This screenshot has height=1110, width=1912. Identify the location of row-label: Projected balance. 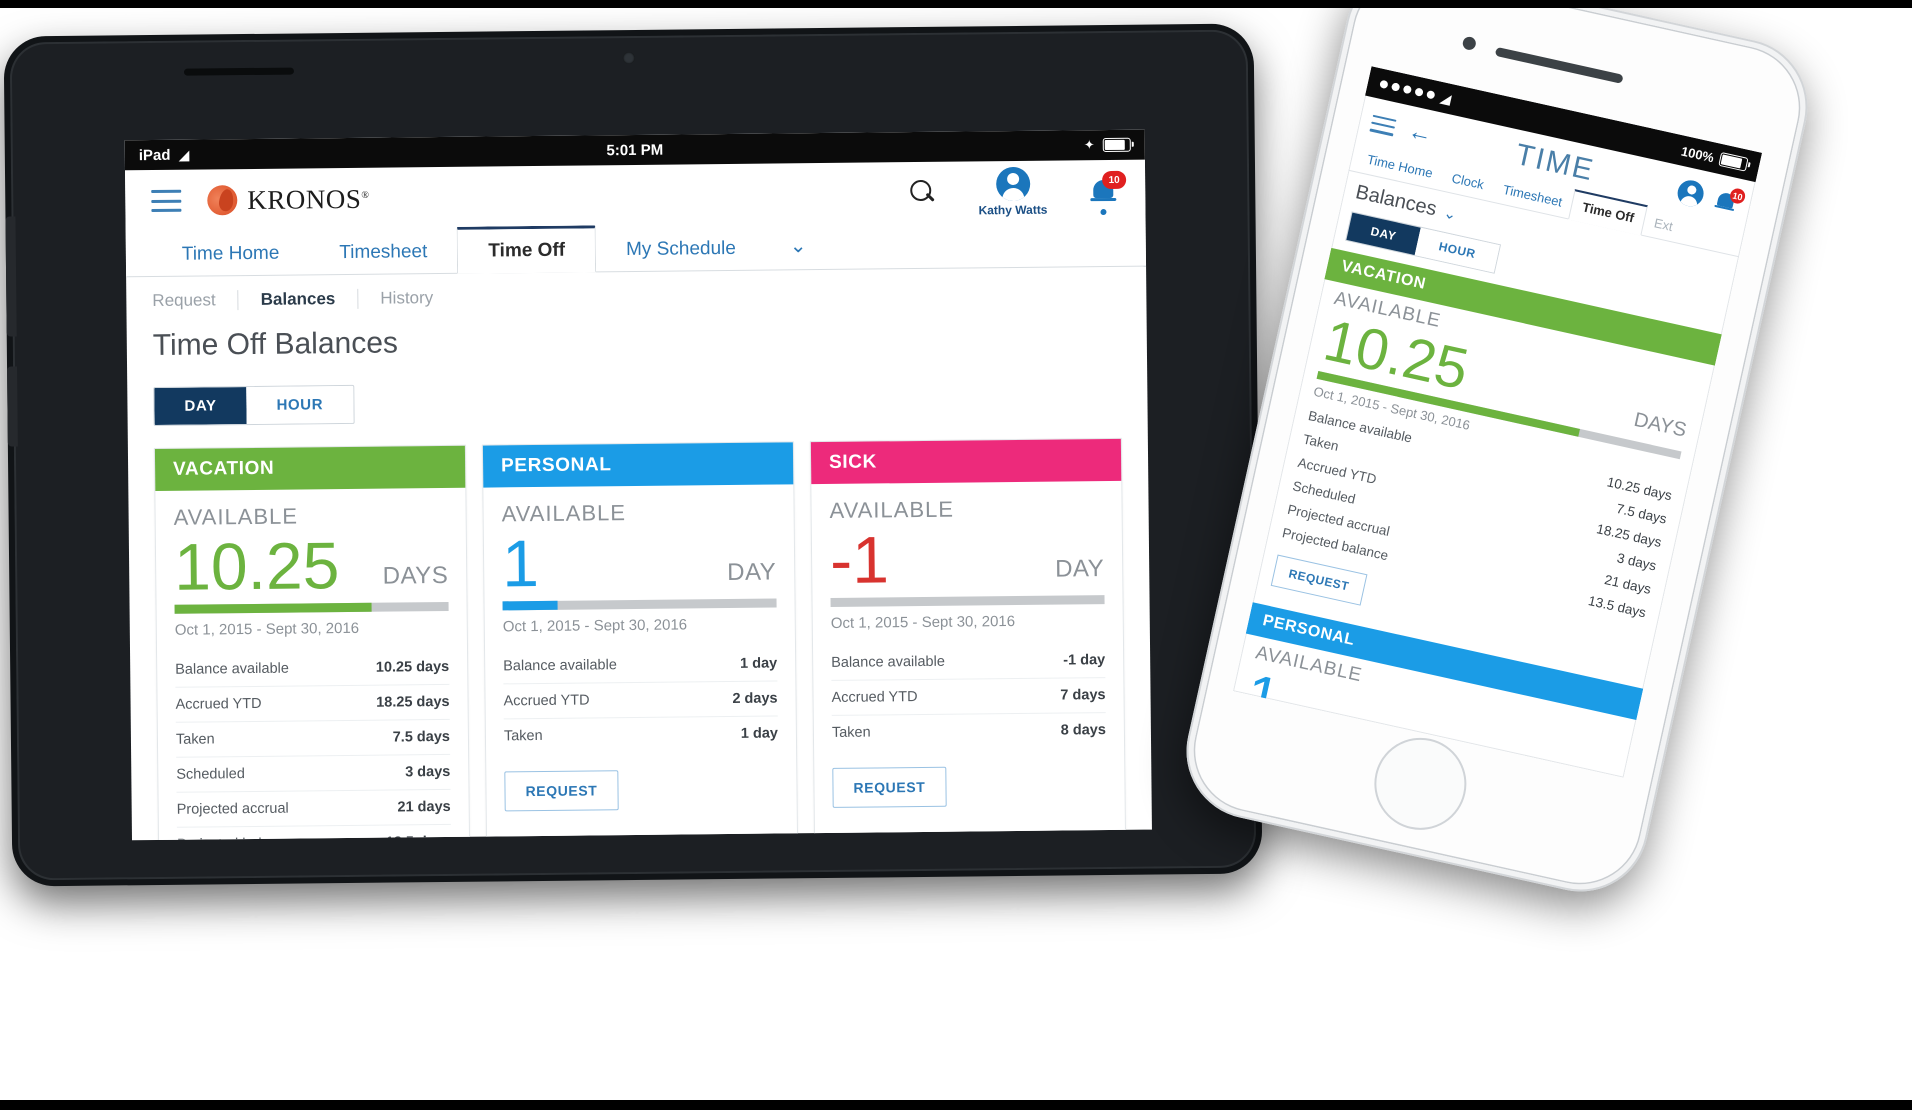
(235, 838).